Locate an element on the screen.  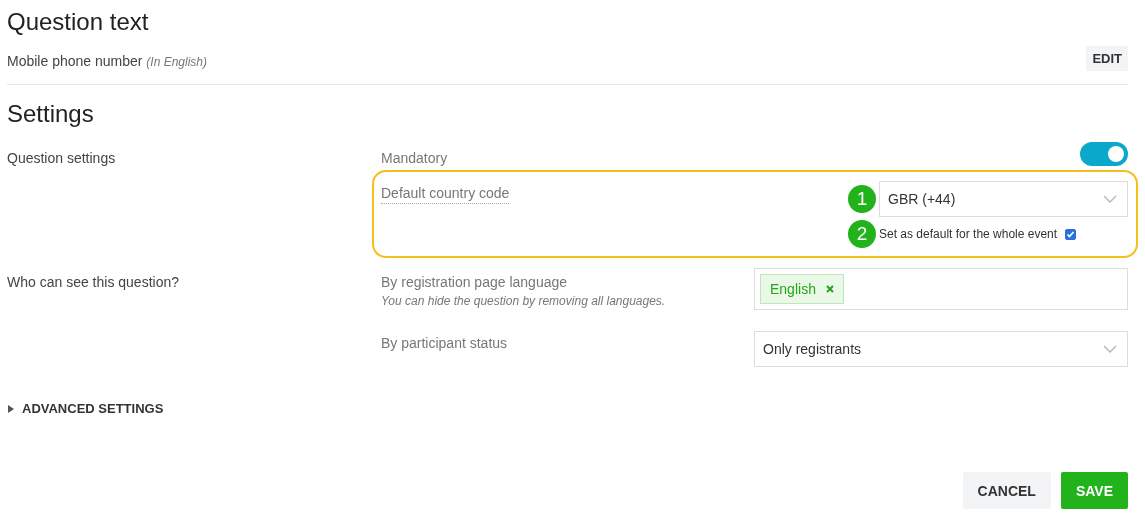
caret-icon is located at coordinates (10, 408).